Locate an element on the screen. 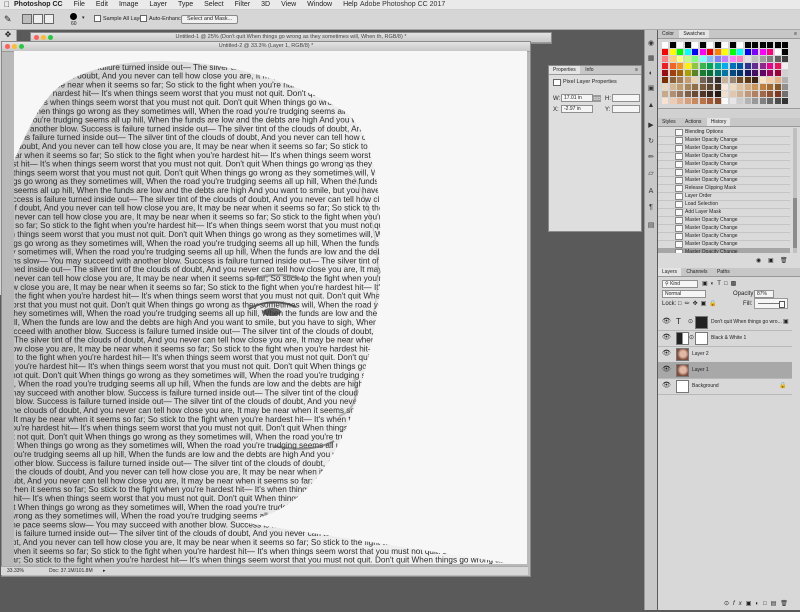 This screenshot has width=800, height=612. minimize-icon is located at coordinates (14, 46).